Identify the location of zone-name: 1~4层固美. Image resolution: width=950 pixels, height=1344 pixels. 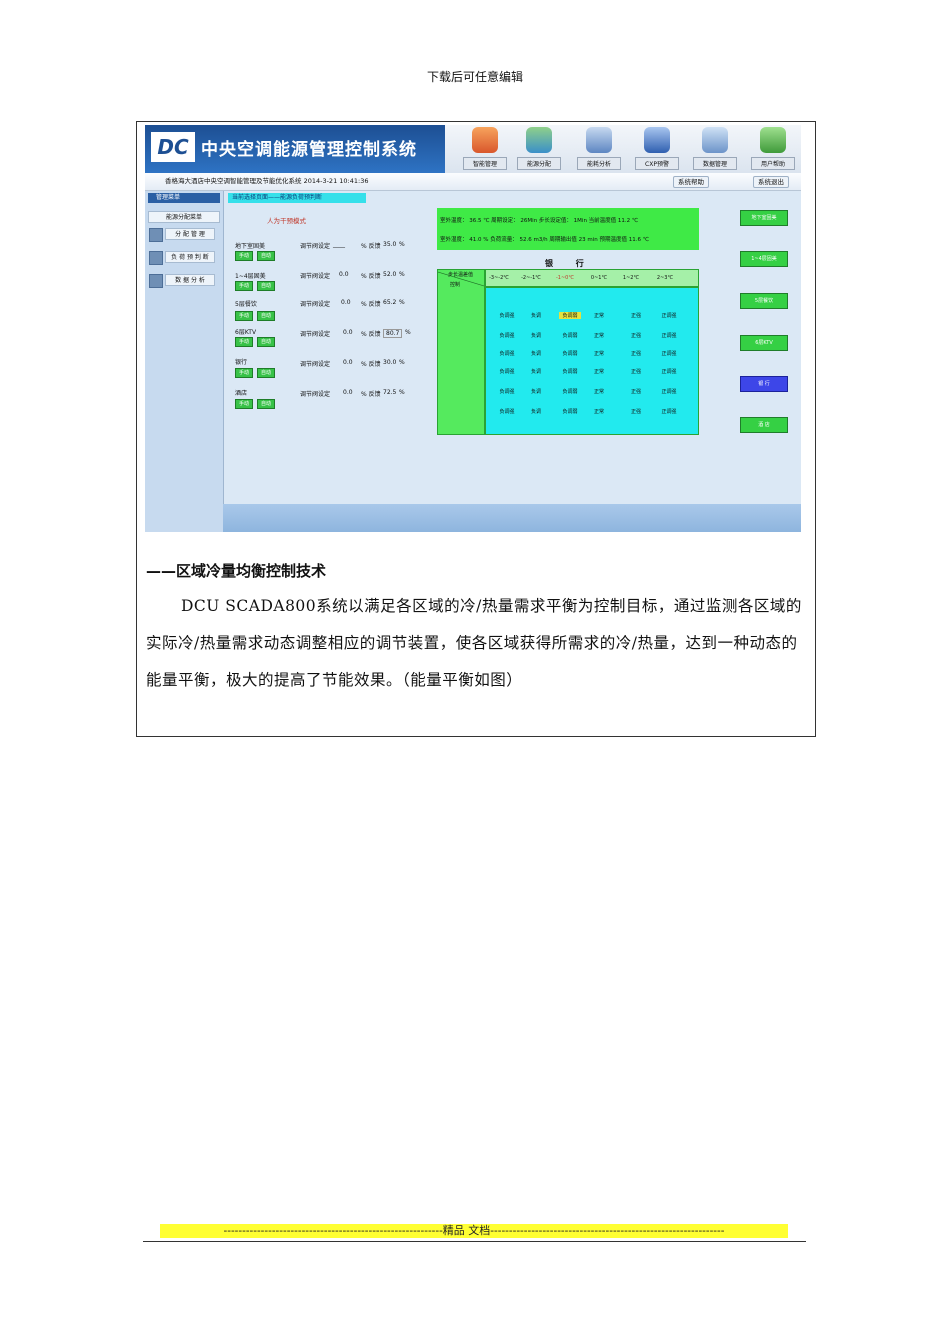
(250, 276).